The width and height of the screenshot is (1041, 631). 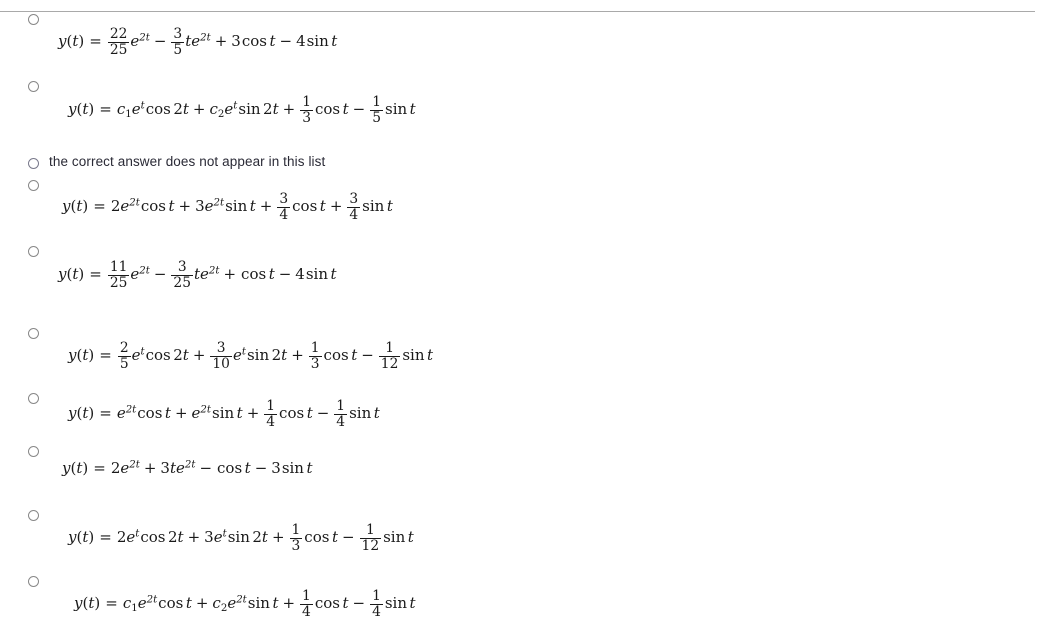 What do you see at coordinates (242, 110) in the screenshot?
I see `answer-option-formula: y(t) = c1etcos 2t + c2etsin 2t +1 3 cos t −1 5 sin t` at bounding box center [242, 110].